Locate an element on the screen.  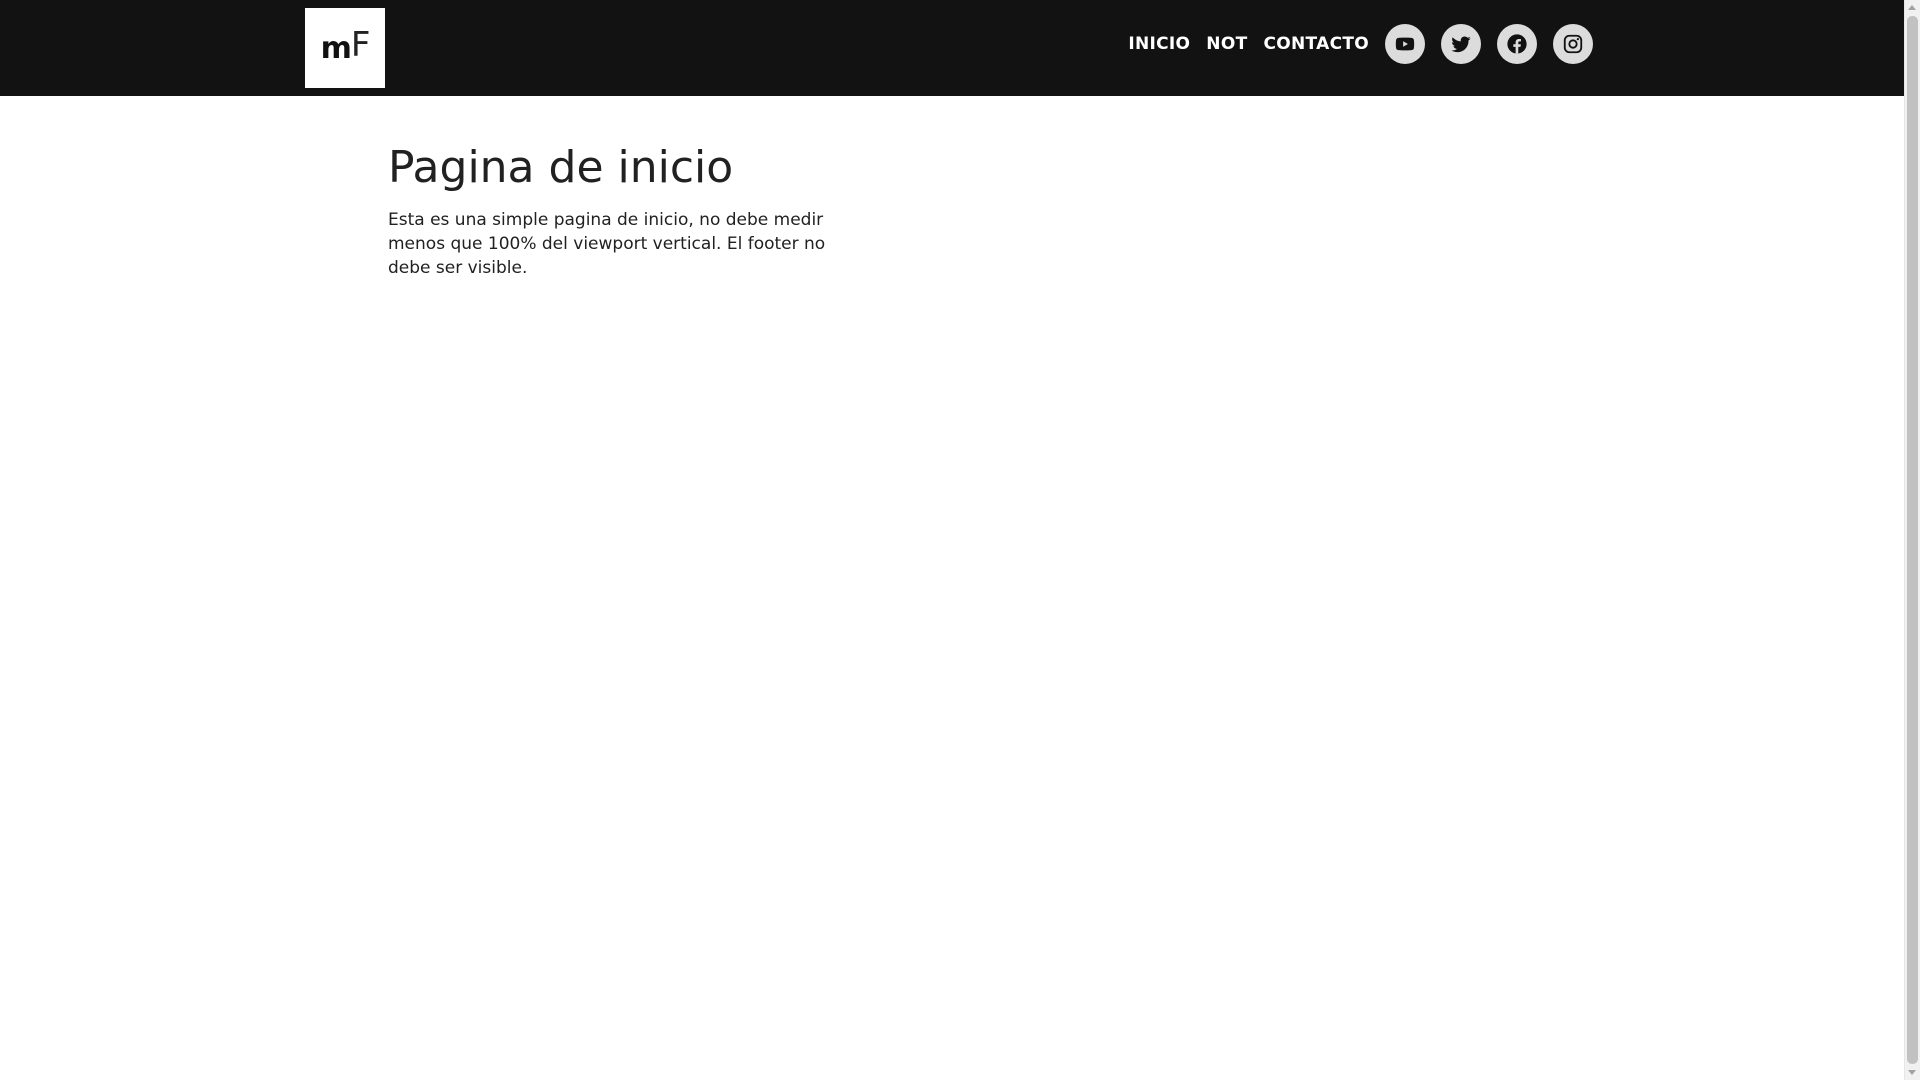
youtube-button is located at coordinates (1405, 44).